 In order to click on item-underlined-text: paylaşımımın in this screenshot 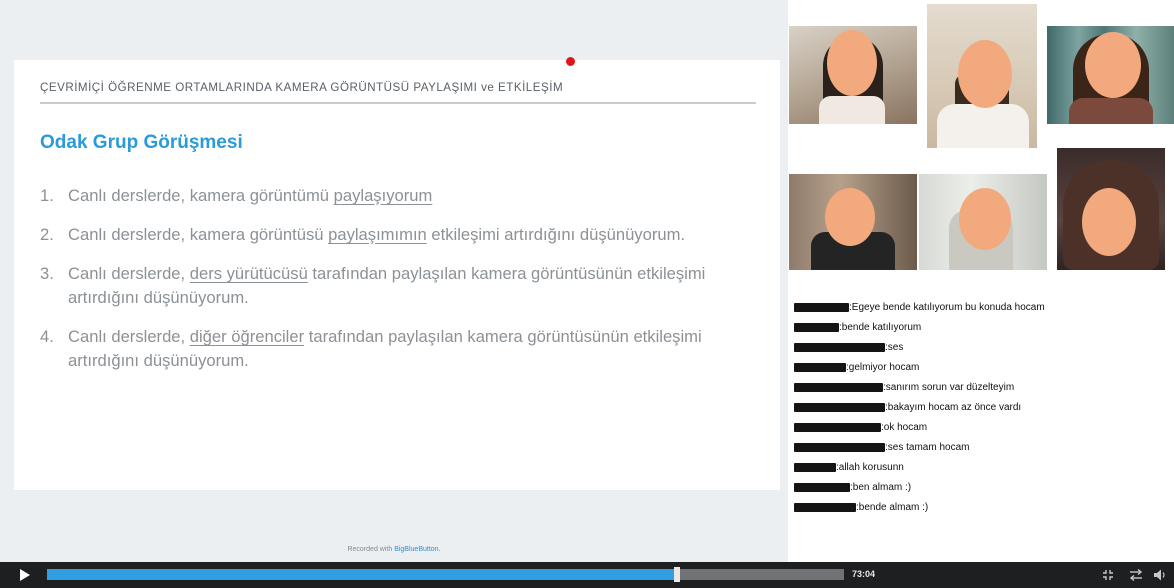, I will do `click(377, 234)`.